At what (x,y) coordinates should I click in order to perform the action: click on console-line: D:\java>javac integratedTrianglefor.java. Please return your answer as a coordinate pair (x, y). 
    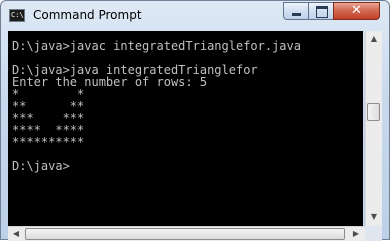
    Looking at the image, I should click on (156, 46).